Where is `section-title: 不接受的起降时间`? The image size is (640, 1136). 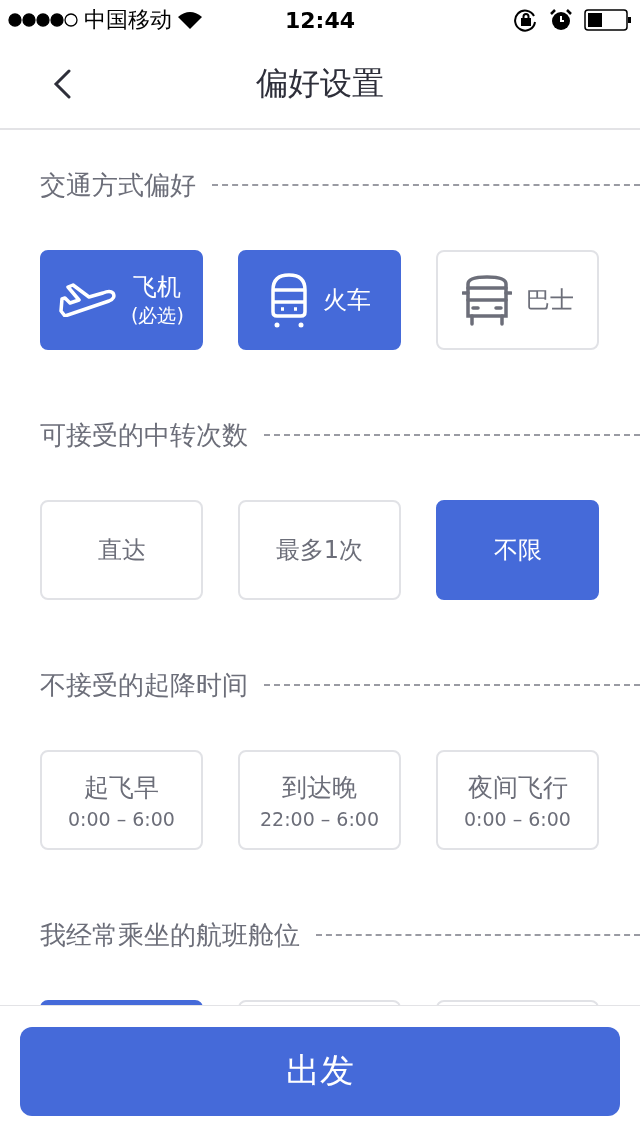 section-title: 不接受的起降时间 is located at coordinates (144, 685).